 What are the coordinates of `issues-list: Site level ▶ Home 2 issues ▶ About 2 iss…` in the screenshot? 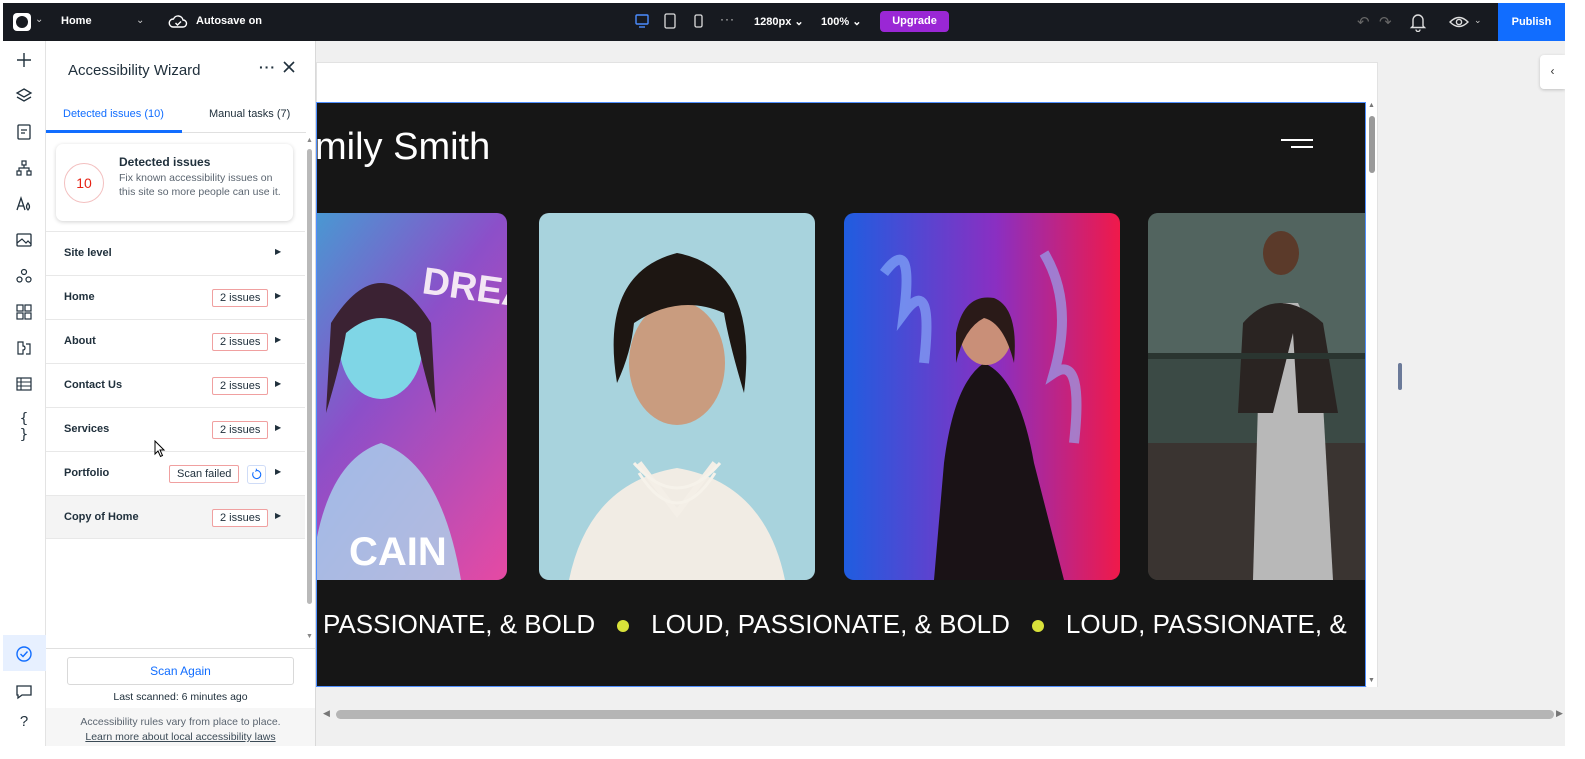 It's located at (175, 385).